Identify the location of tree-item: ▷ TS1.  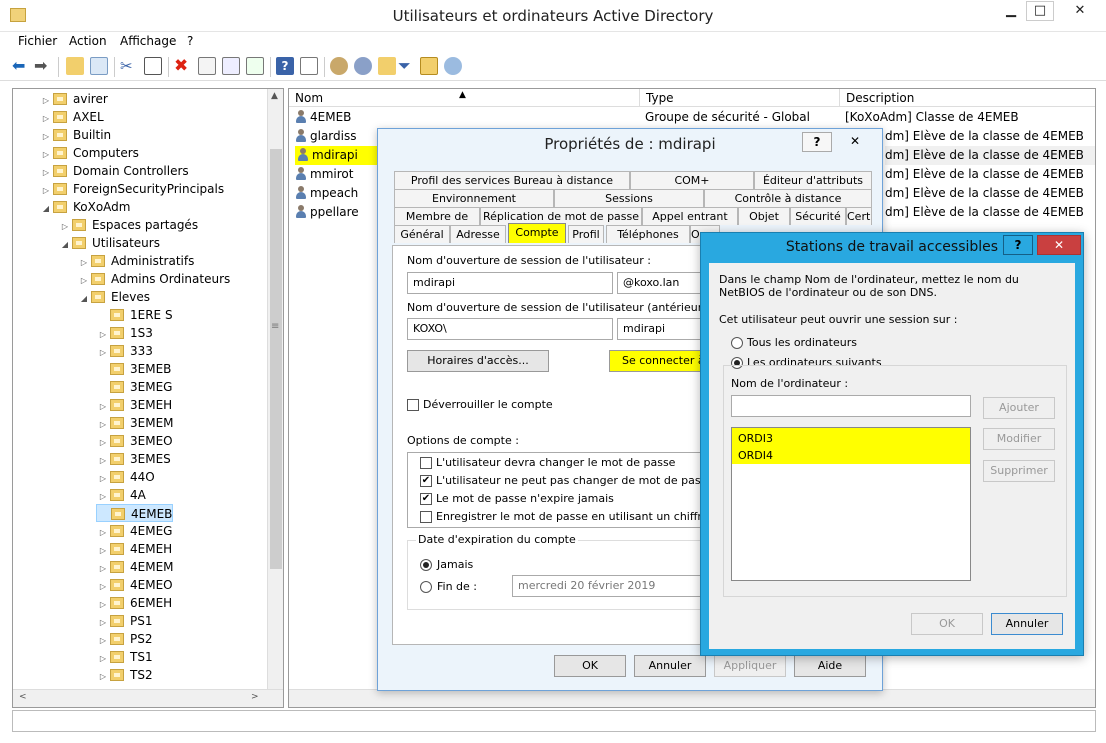
(124, 657).